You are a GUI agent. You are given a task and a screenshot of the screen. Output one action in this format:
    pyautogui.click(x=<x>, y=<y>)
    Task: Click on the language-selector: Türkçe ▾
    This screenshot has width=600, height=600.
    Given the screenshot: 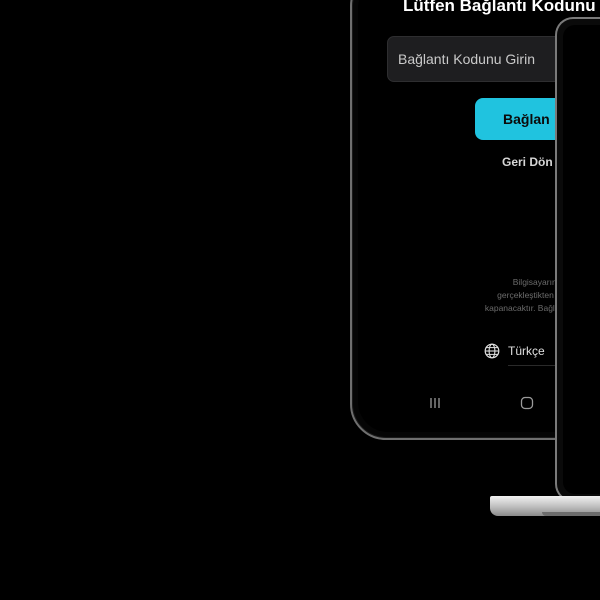 What is the action you would take?
    pyautogui.click(x=523, y=351)
    